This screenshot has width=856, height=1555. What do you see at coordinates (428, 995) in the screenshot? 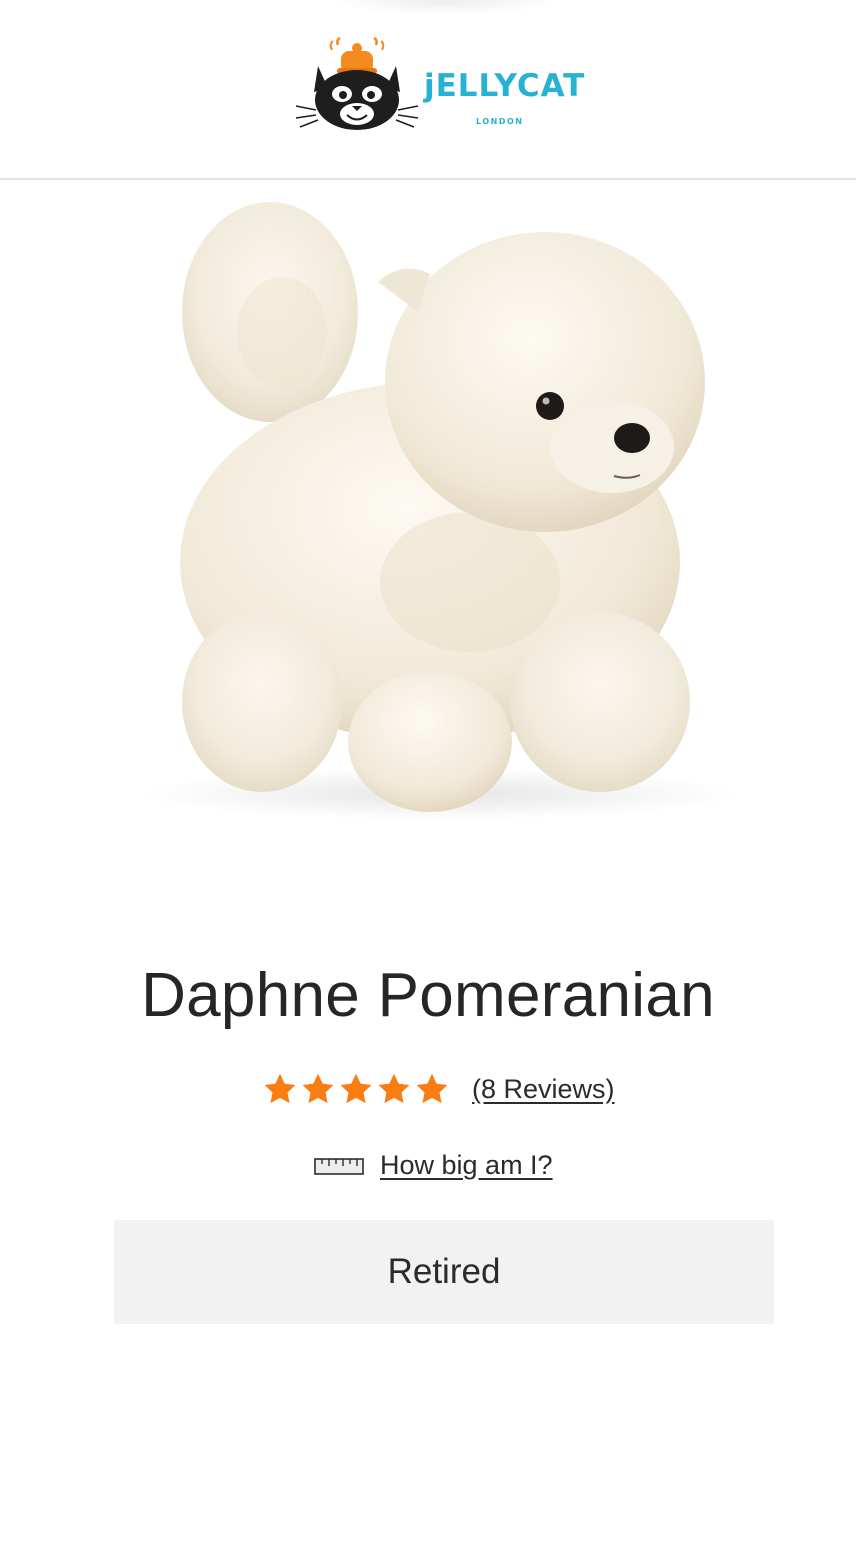
I see `product-title: Daphne Pomeranian` at bounding box center [428, 995].